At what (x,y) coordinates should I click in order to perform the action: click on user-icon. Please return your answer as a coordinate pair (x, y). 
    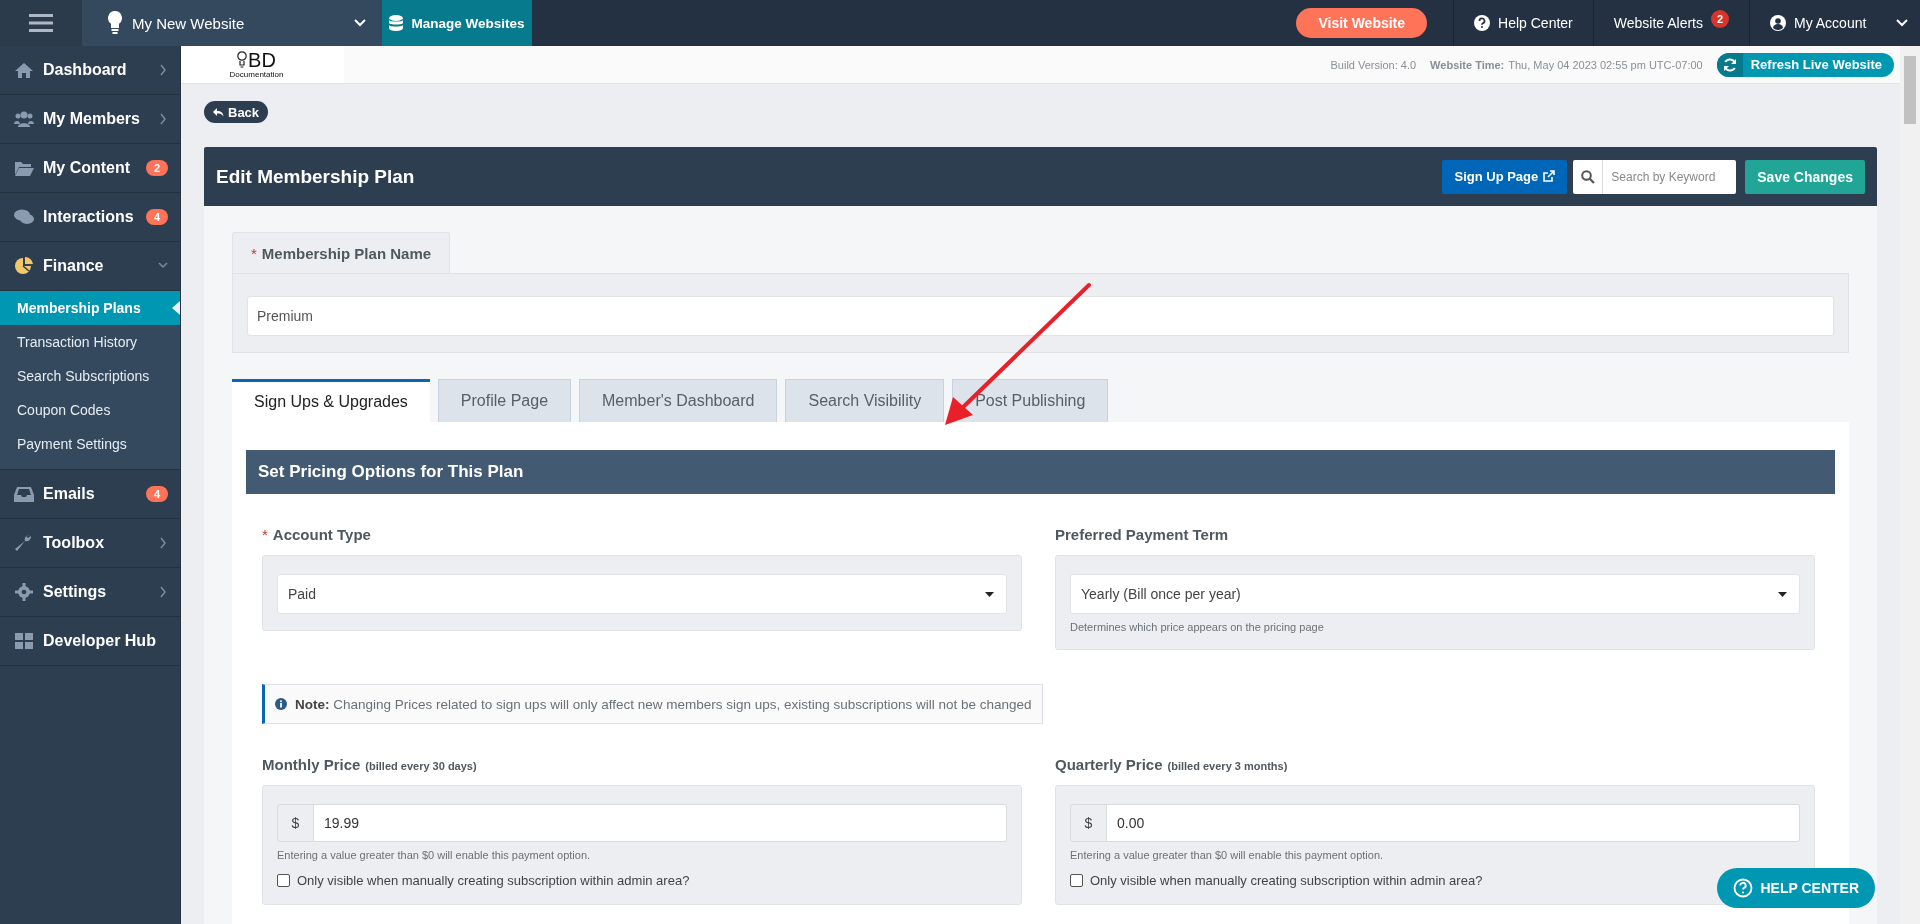
    Looking at the image, I should click on (1778, 23).